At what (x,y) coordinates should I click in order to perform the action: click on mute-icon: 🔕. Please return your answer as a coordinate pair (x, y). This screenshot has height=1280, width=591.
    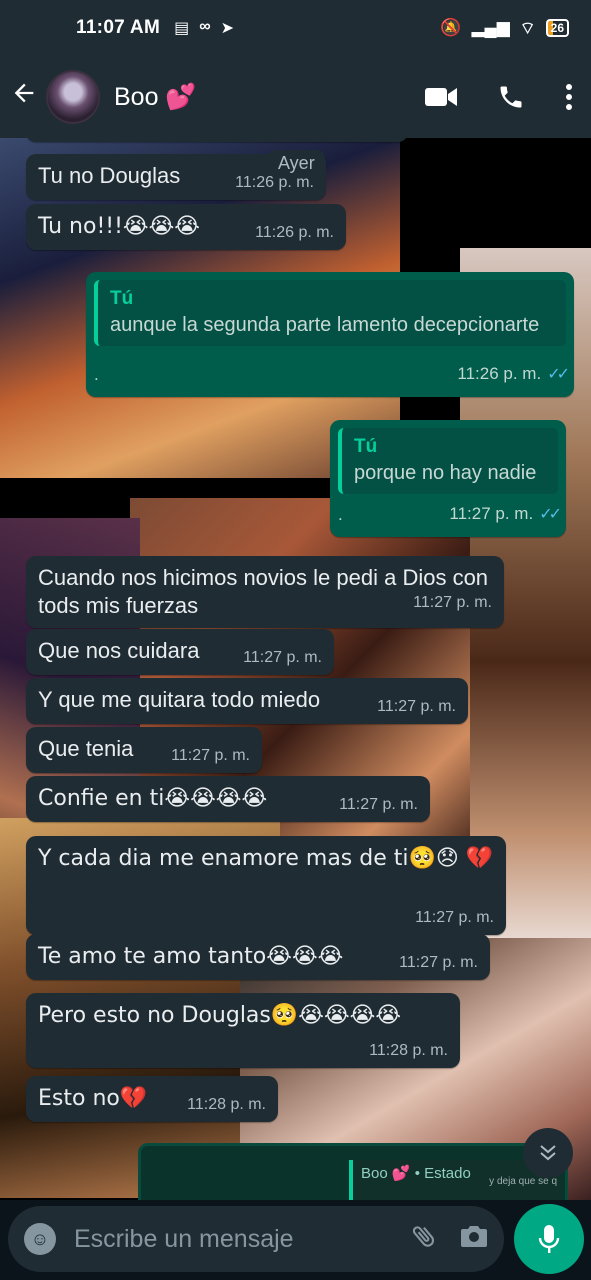
    Looking at the image, I should click on (451, 27).